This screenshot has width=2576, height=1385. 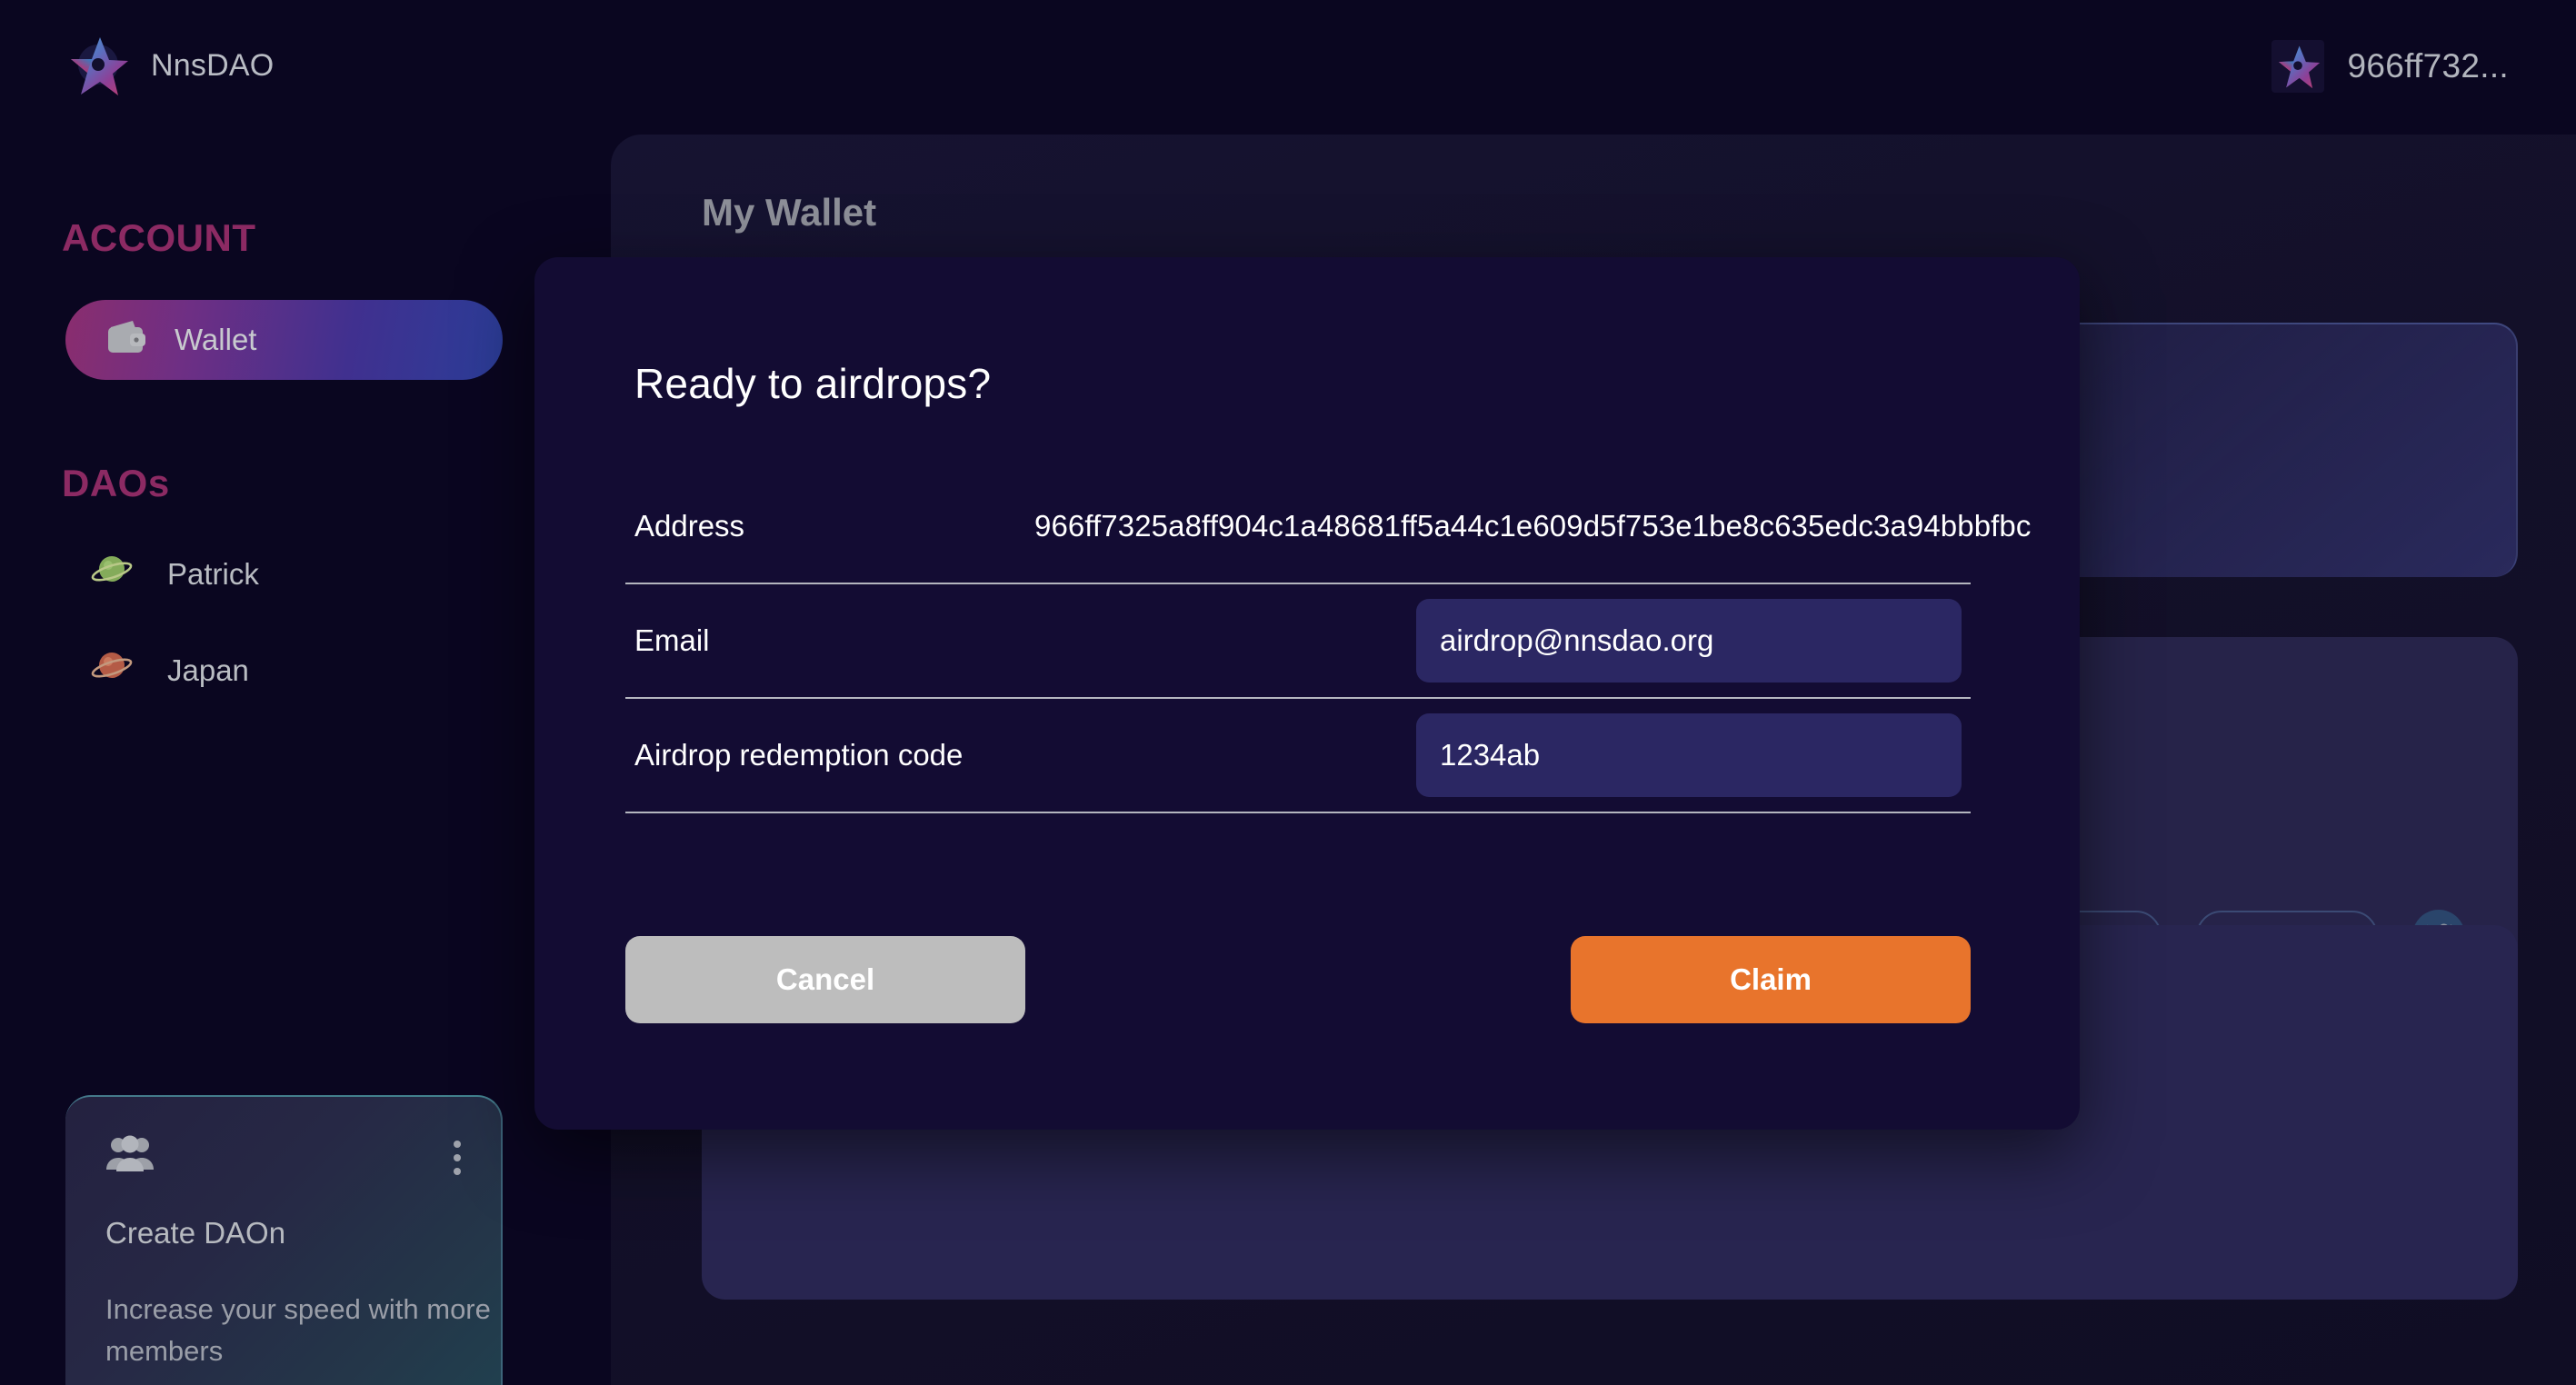 What do you see at coordinates (1689, 755) in the screenshot?
I see `redemption-code-input` at bounding box center [1689, 755].